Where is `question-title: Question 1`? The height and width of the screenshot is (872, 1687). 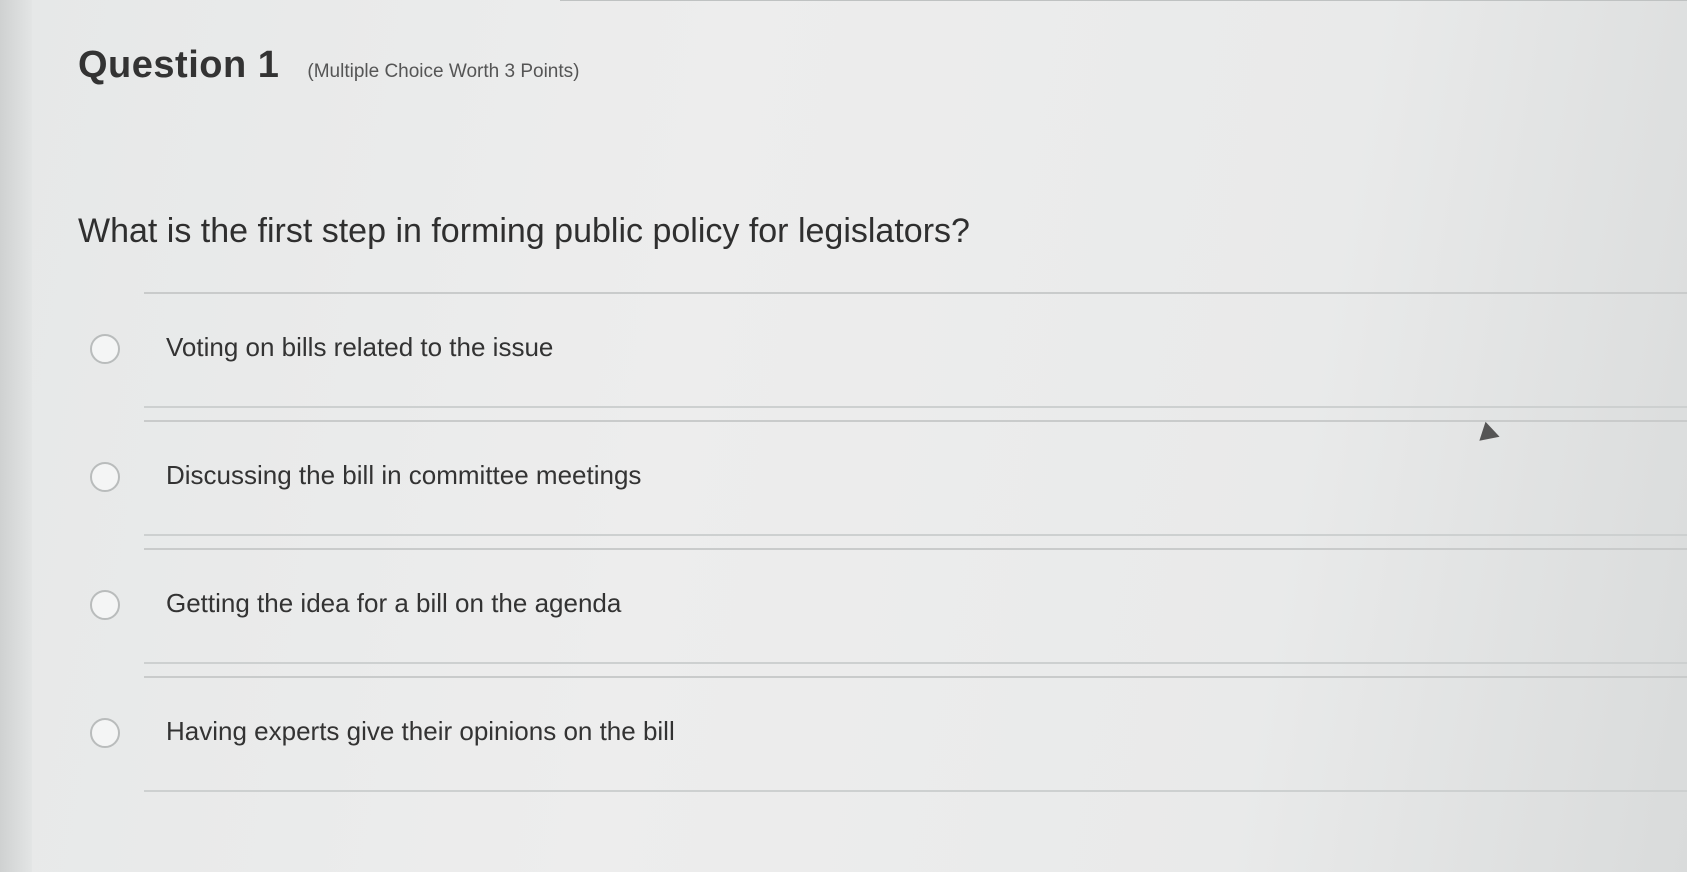
question-title: Question 1 is located at coordinates (179, 65).